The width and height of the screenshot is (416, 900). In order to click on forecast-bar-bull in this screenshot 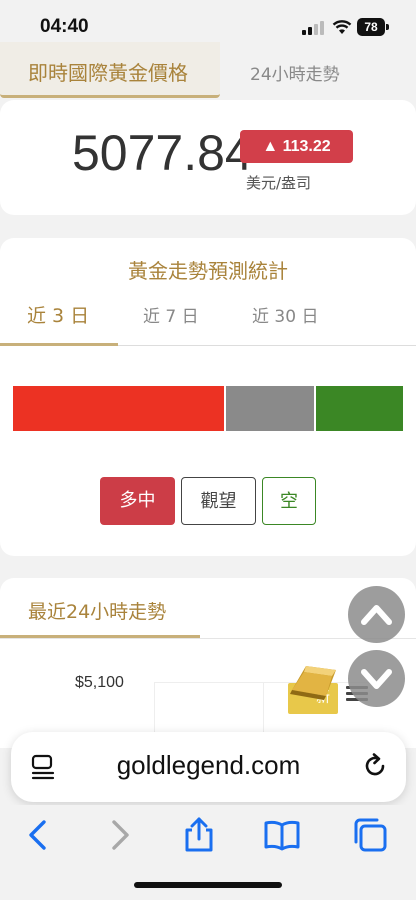, I will do `click(118, 408)`.